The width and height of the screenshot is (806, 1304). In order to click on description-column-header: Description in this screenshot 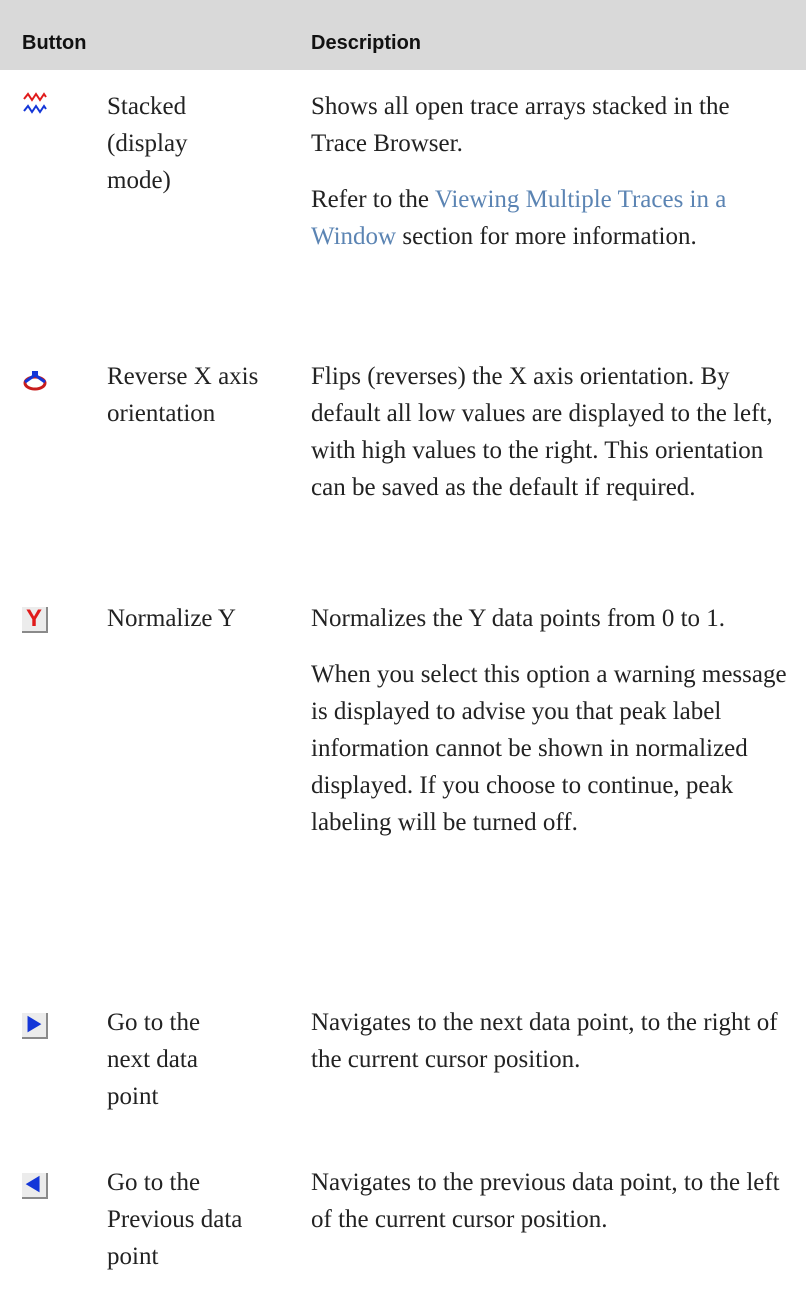, I will do `click(366, 43)`.